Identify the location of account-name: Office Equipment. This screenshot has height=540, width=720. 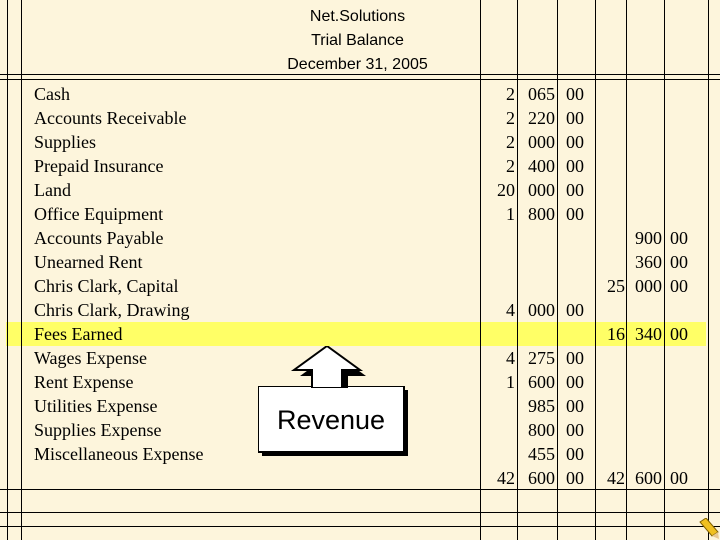
(99, 214).